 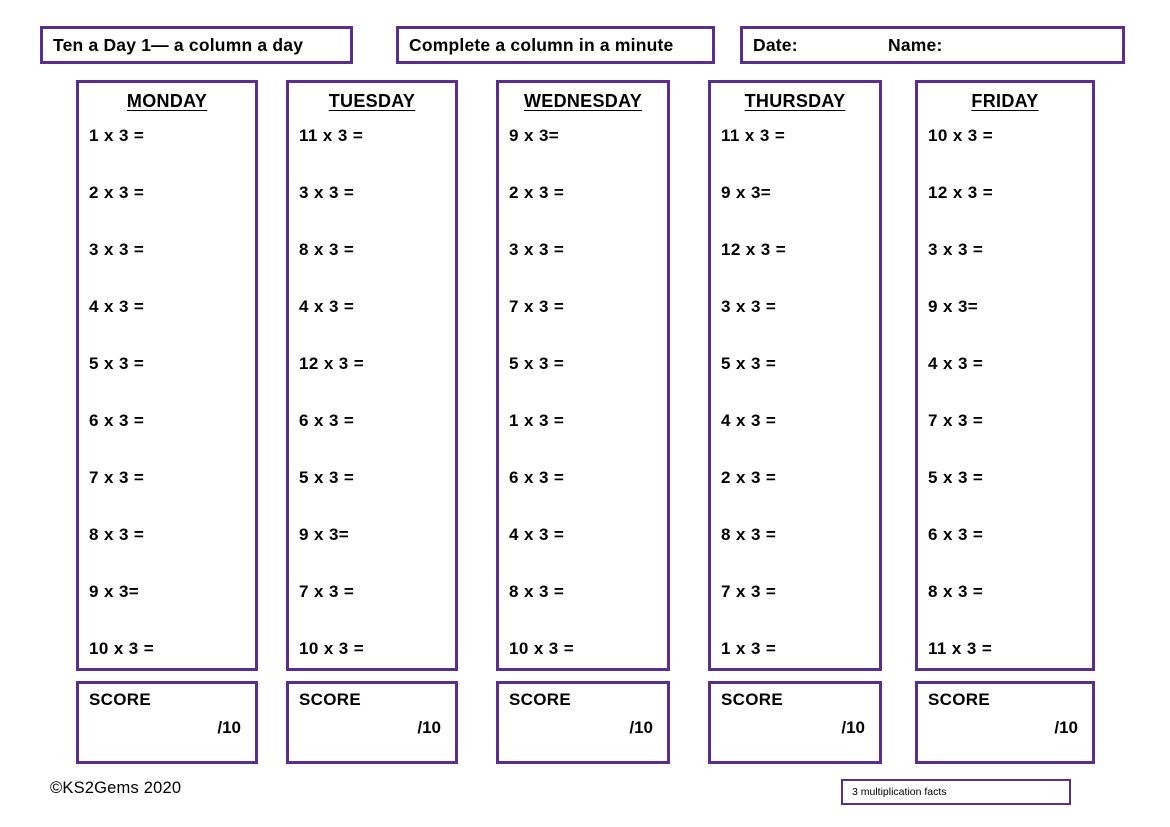 What do you see at coordinates (915, 44) in the screenshot?
I see `name-label: Name:` at bounding box center [915, 44].